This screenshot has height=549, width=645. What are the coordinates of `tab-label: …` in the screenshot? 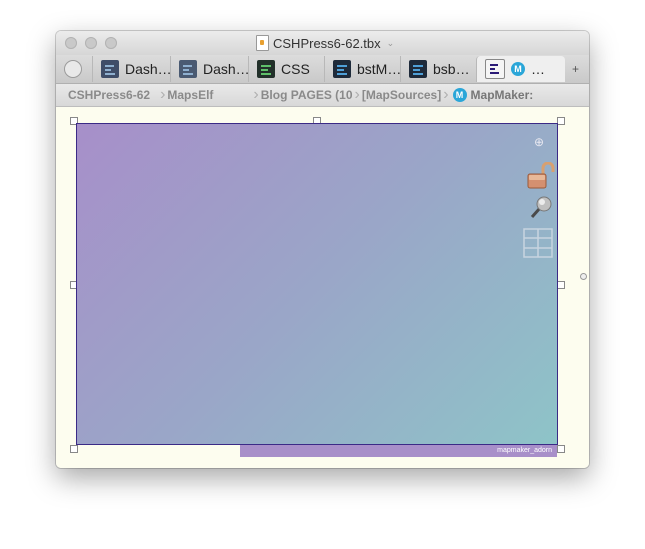 It's located at (538, 69).